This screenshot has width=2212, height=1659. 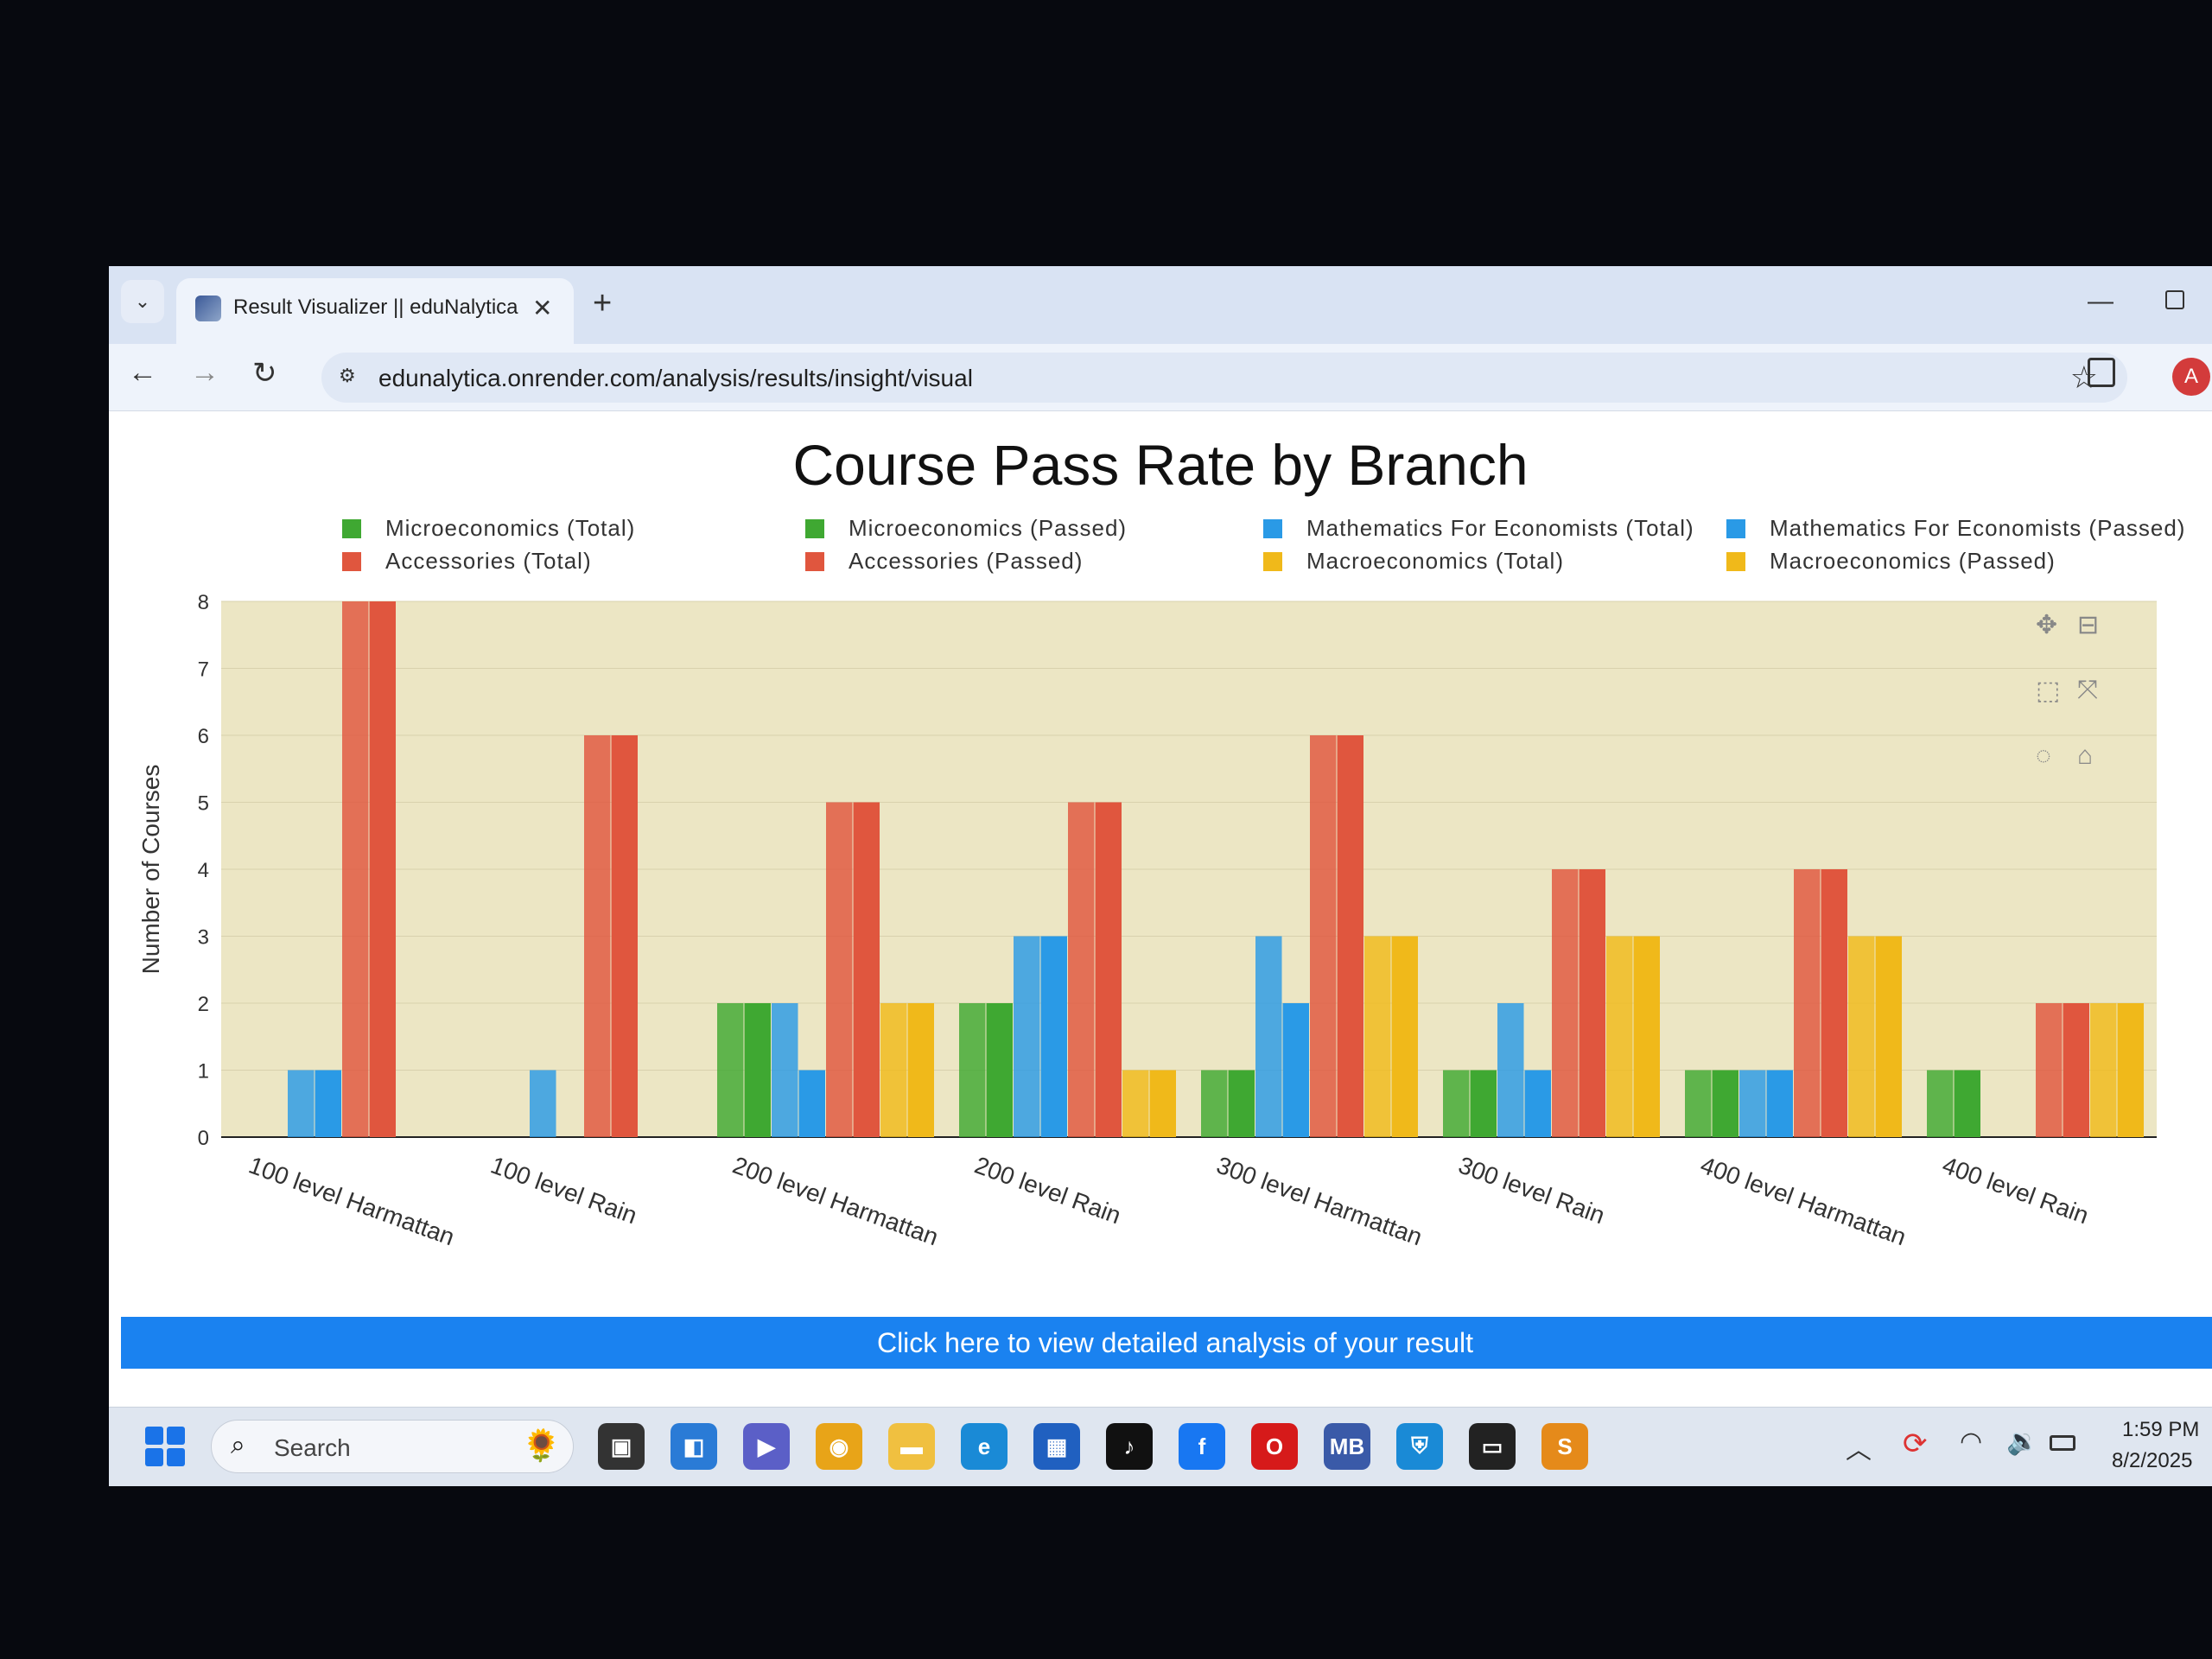 What do you see at coordinates (2062, 1443) in the screenshot?
I see `battery-icon` at bounding box center [2062, 1443].